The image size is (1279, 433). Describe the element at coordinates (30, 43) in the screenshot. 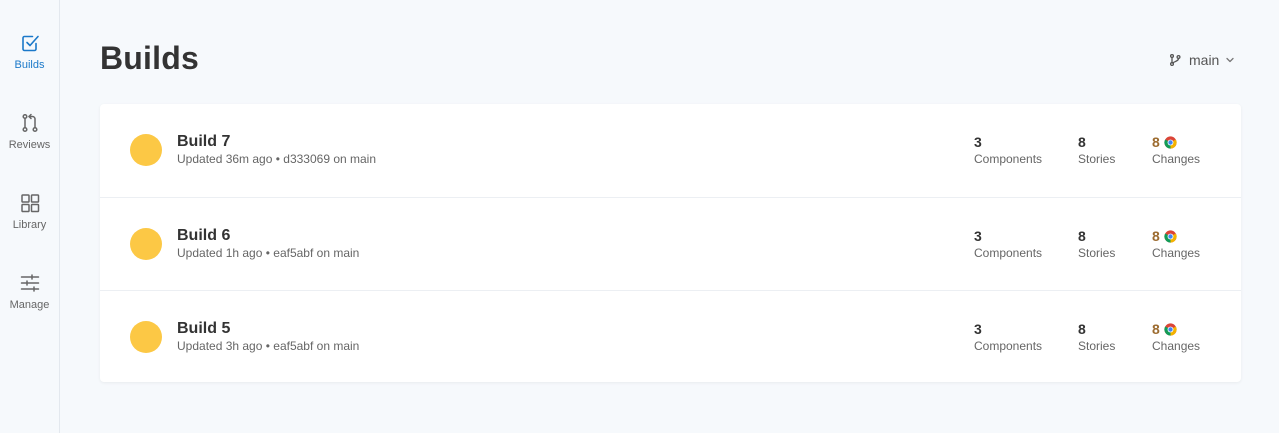

I see `builds-checkbox-icon` at that location.